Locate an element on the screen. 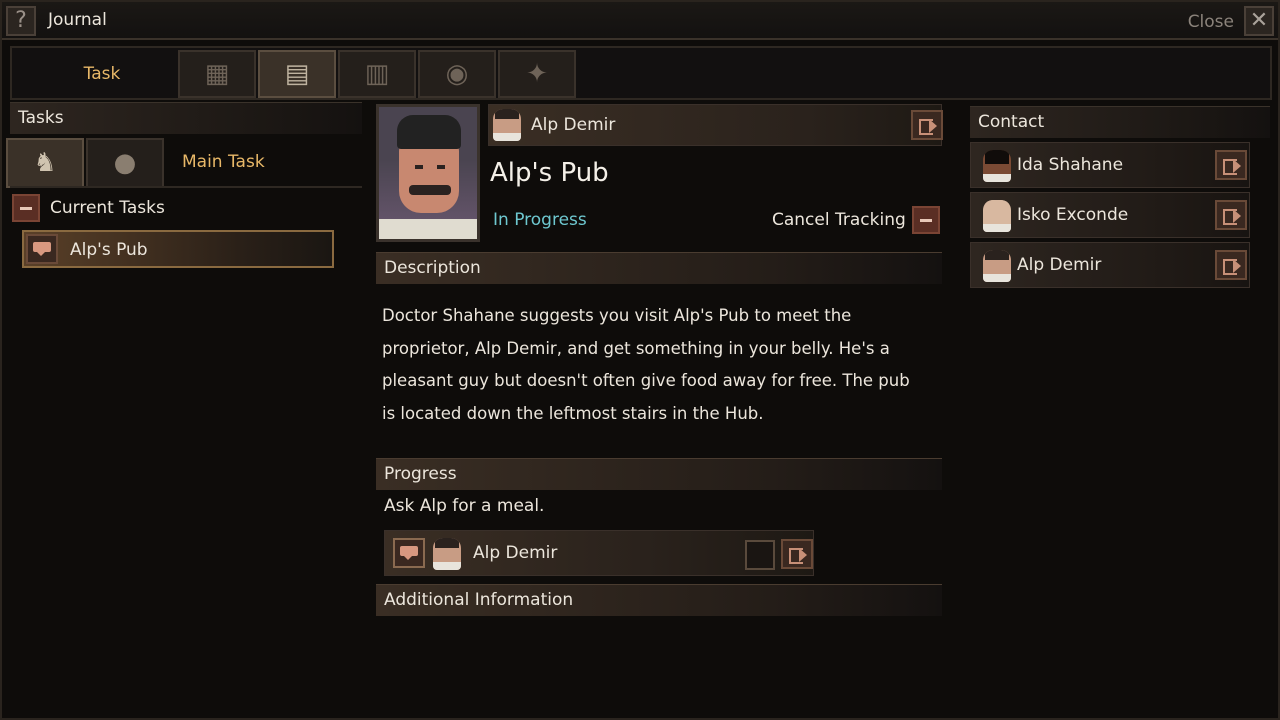 The width and height of the screenshot is (1280, 720). description-header: Description is located at coordinates (659, 268).